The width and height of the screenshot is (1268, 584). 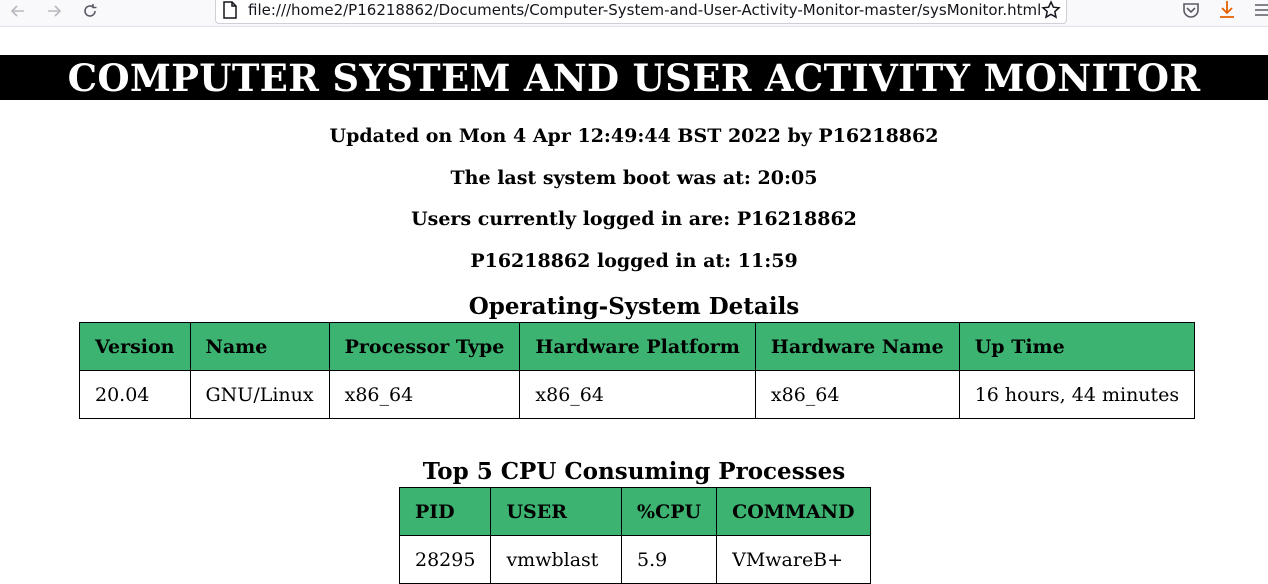 I want to click on last-boot-line: The last system boot was at: 20:05, so click(x=634, y=178).